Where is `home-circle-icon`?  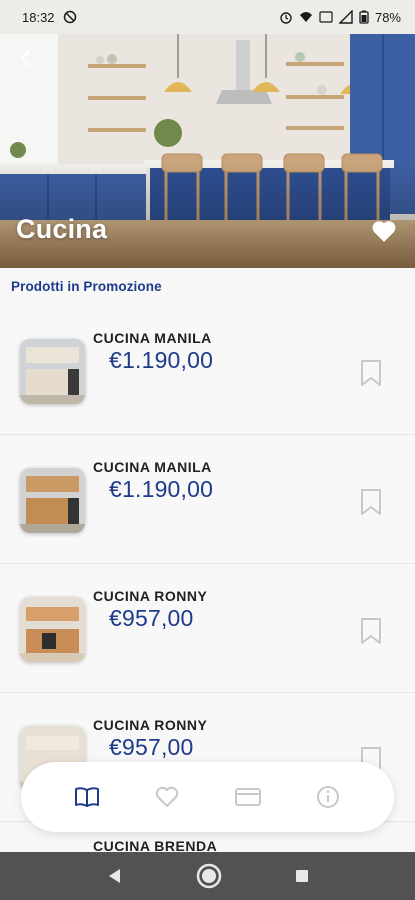 home-circle-icon is located at coordinates (209, 876).